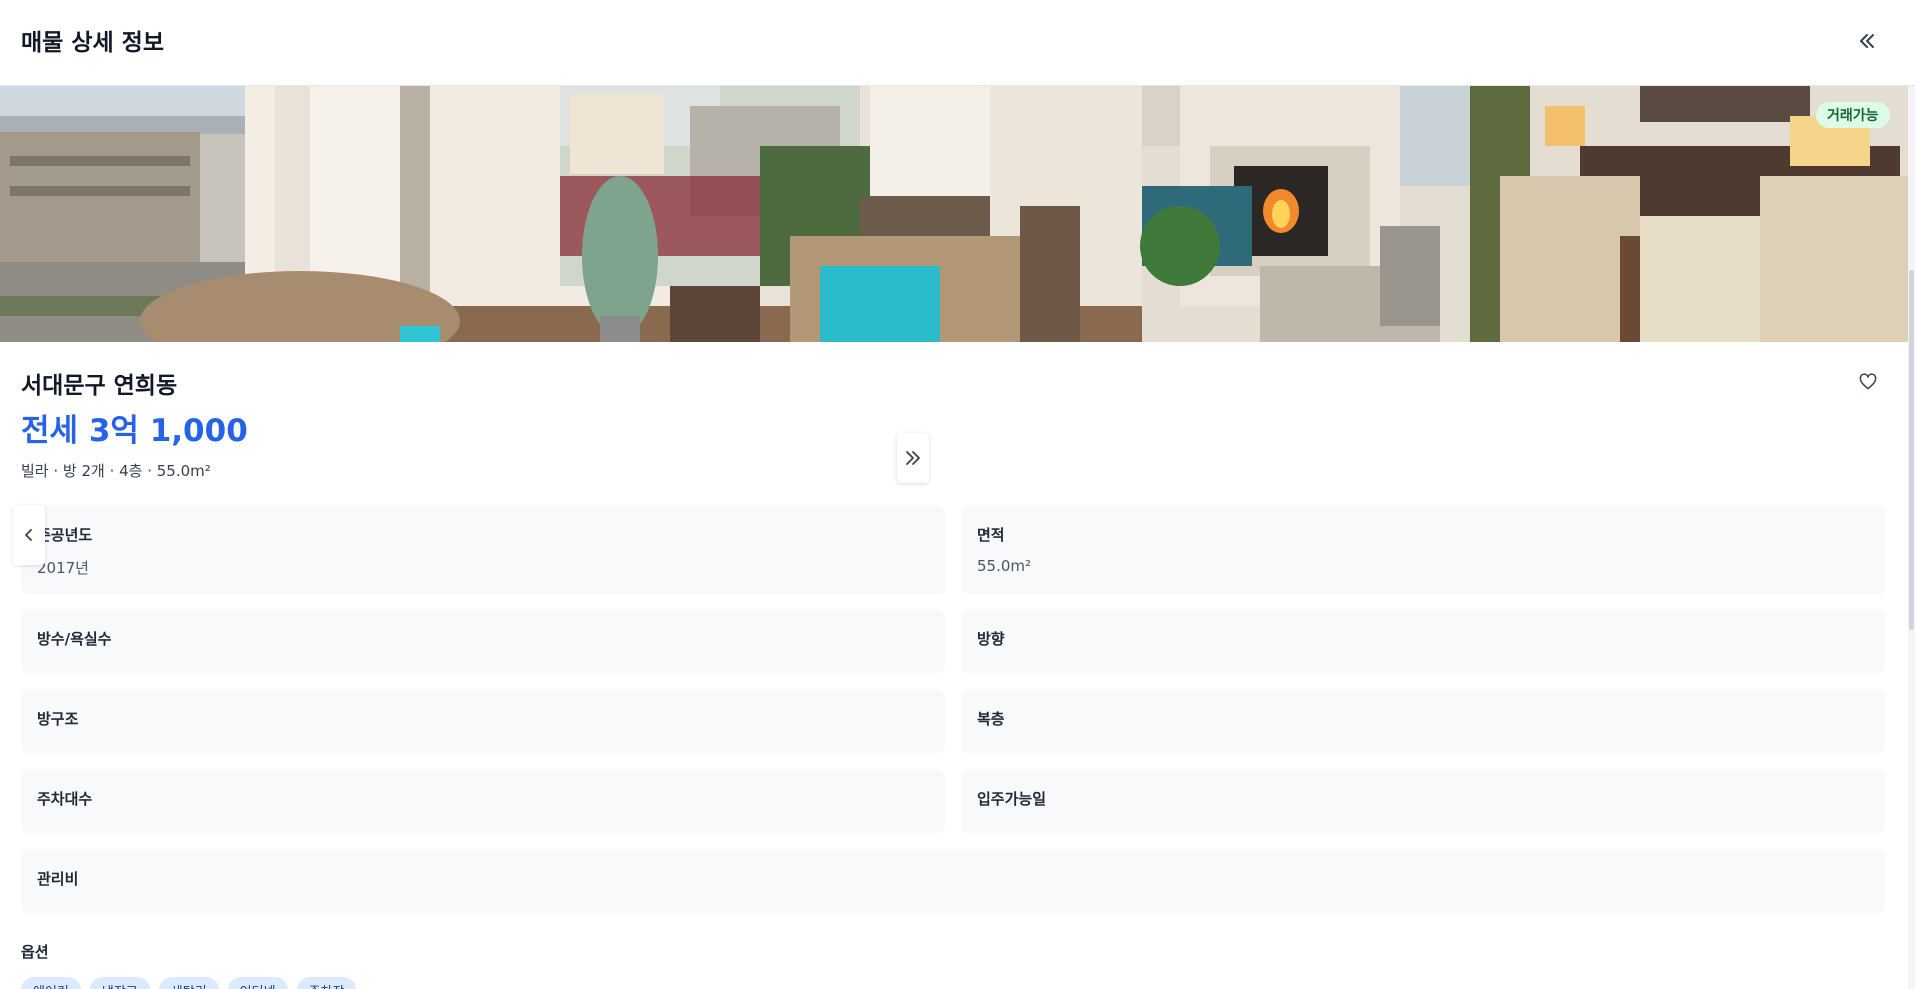  I want to click on previous-button, so click(29, 535).